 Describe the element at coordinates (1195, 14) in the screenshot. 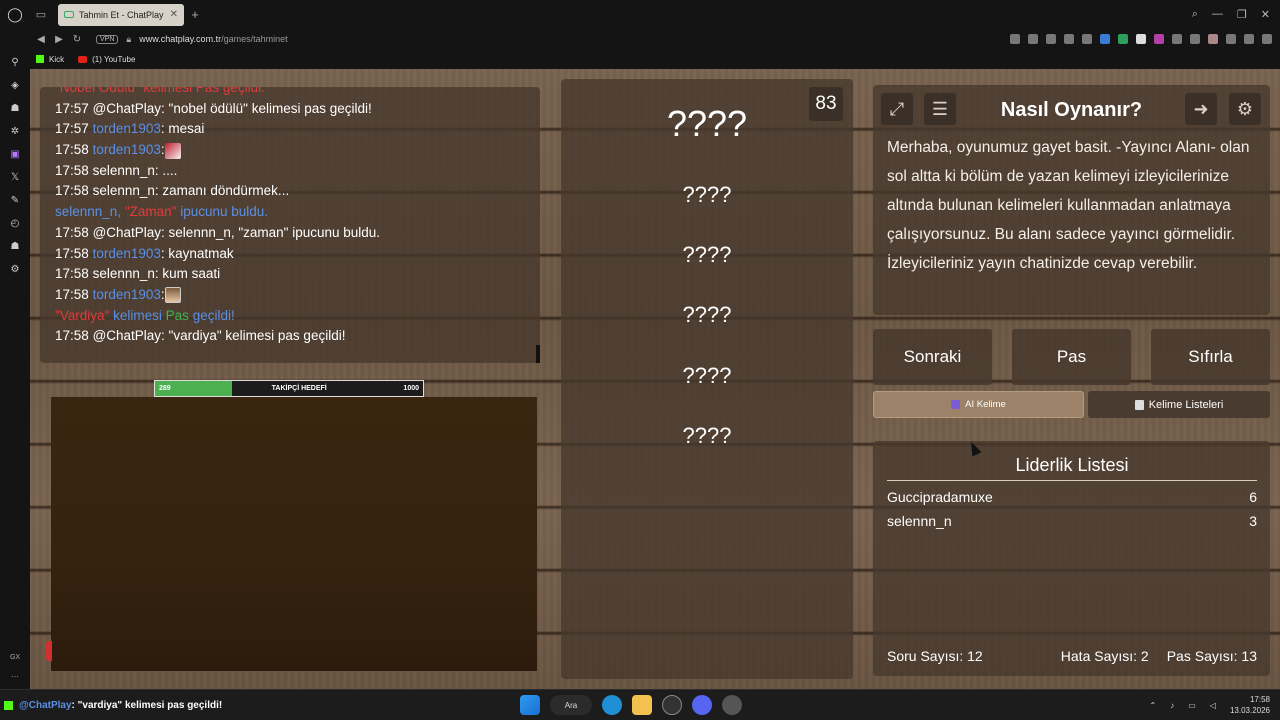

I see `search-icon: ⌕` at that location.